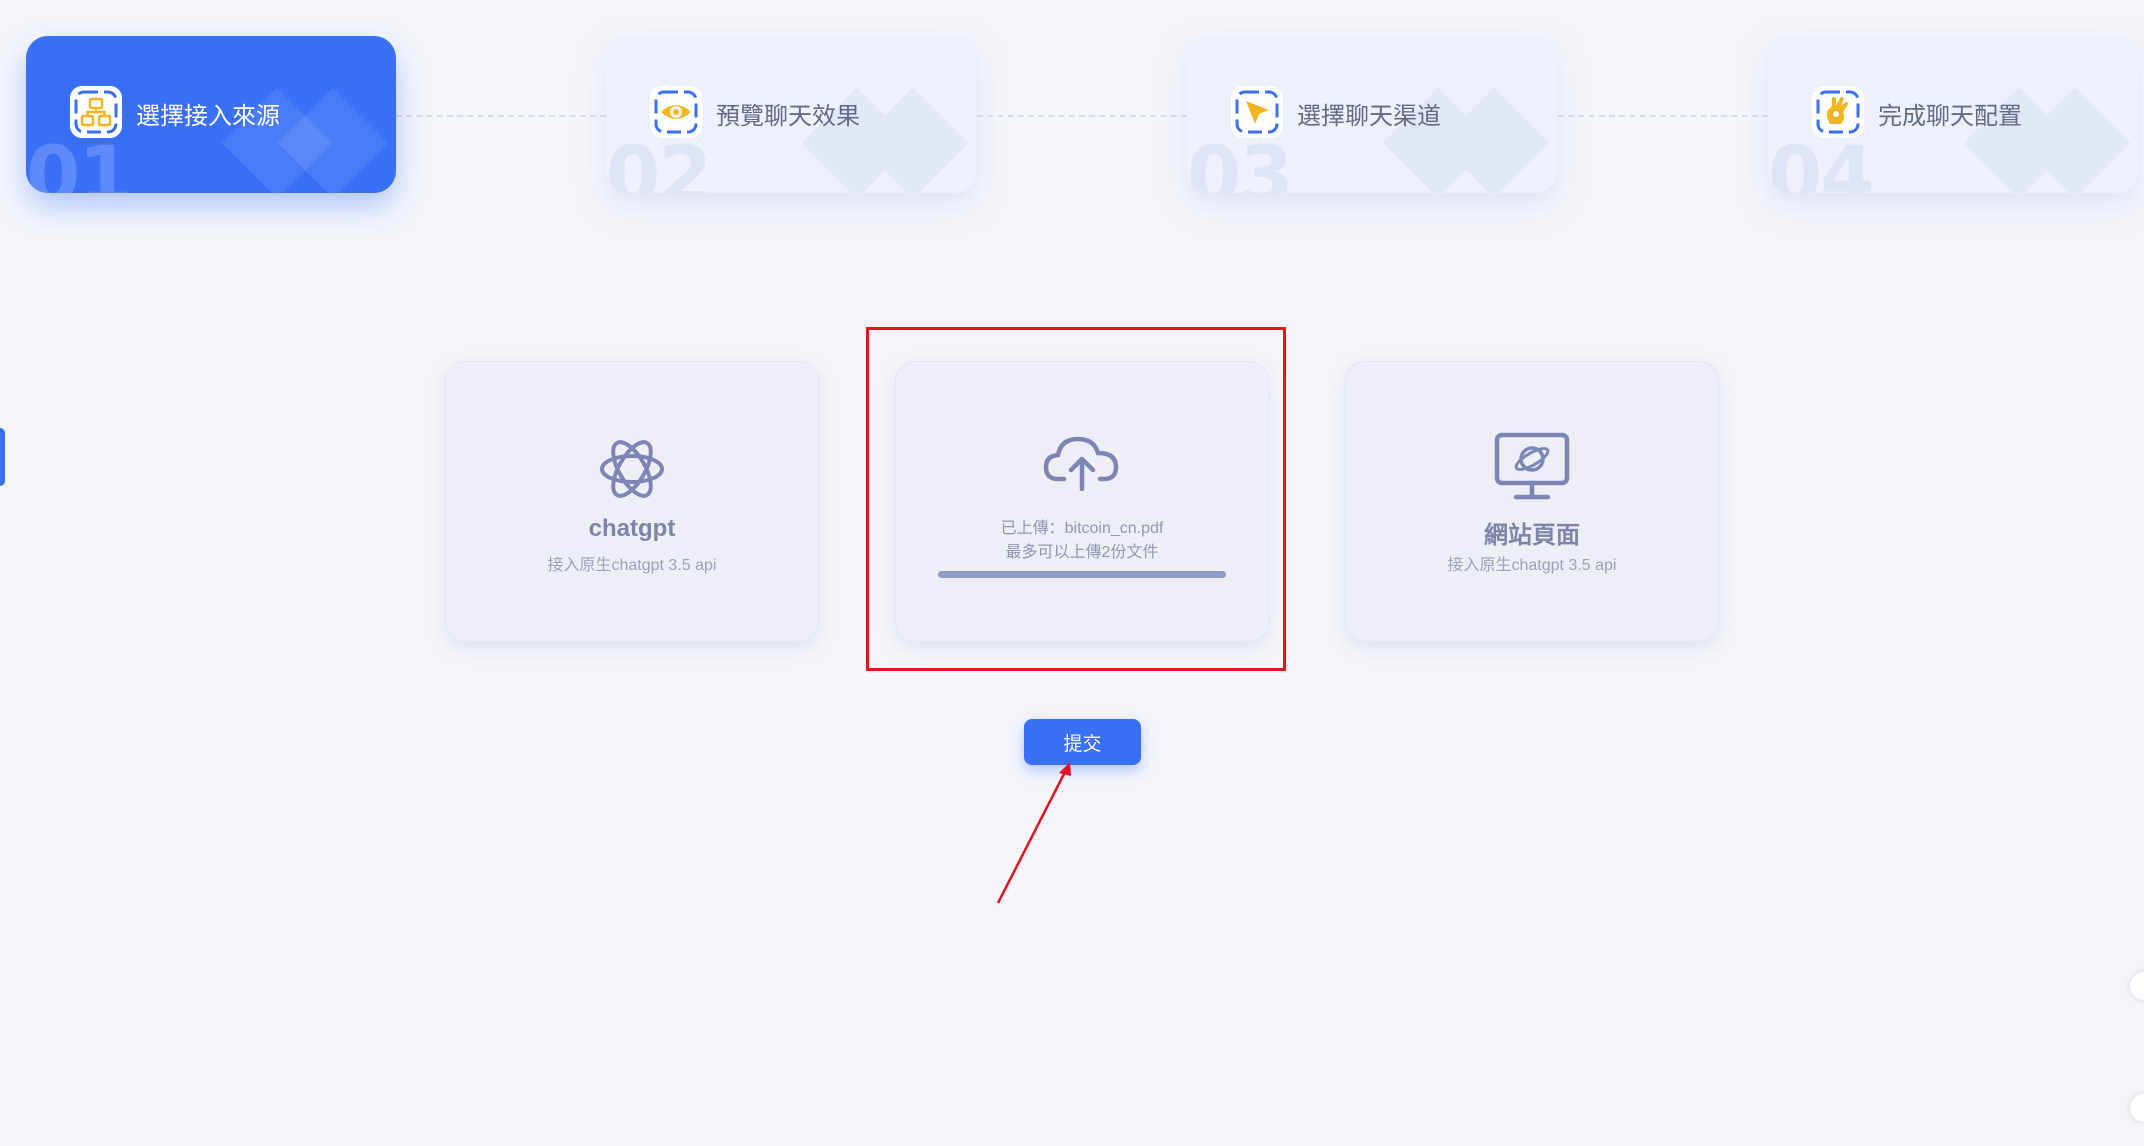 This screenshot has width=2144, height=1146. I want to click on step-label: 選擇接入來源, so click(208, 116).